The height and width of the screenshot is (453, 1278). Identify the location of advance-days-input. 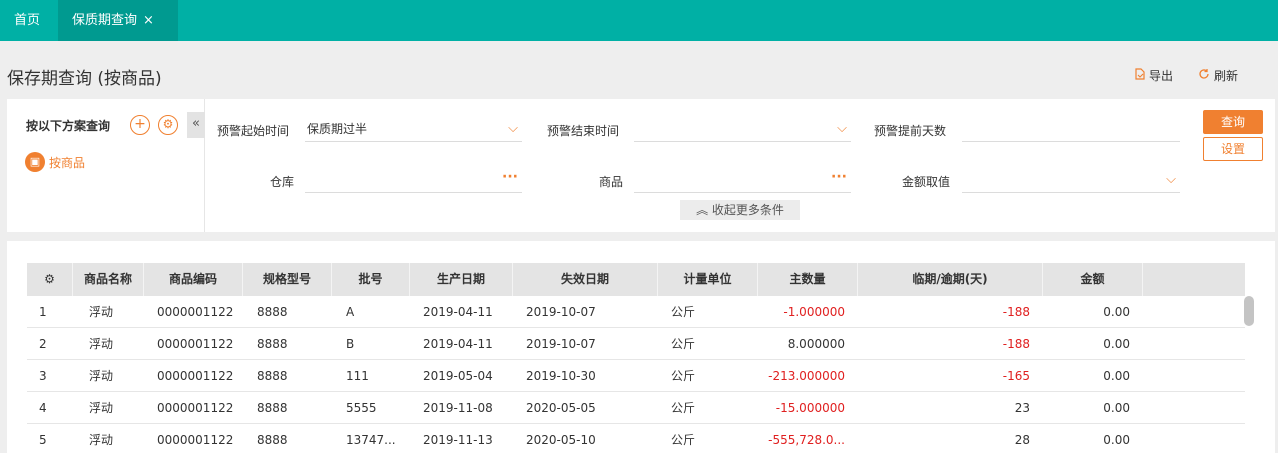
(1071, 129).